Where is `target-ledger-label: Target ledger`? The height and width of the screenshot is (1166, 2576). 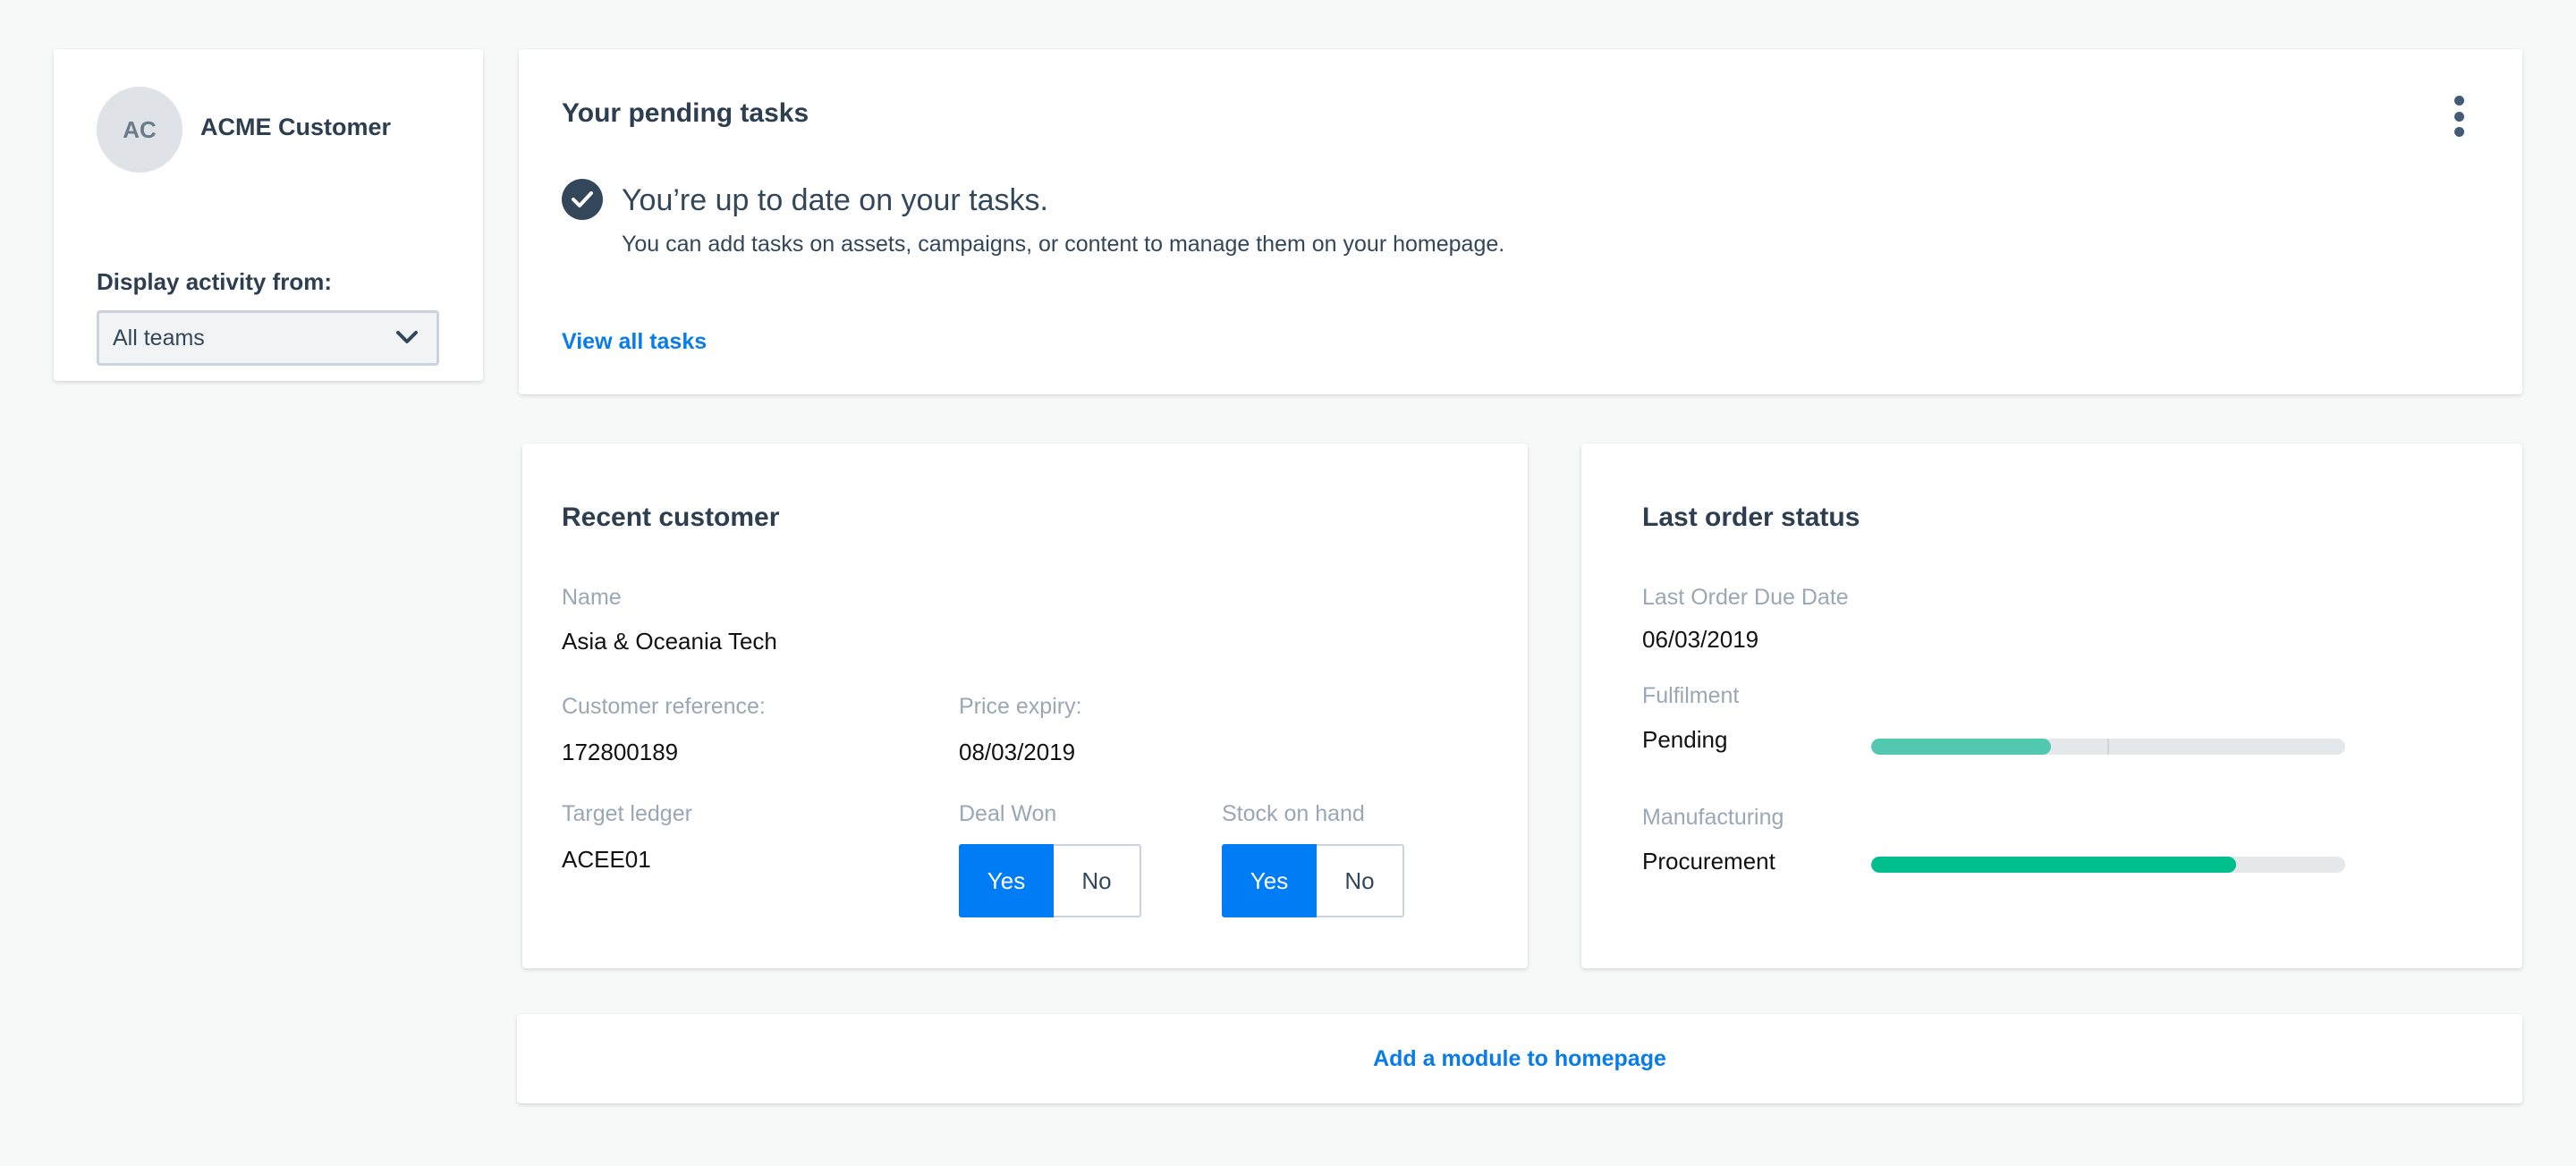 target-ledger-label: Target ledger is located at coordinates (627, 813).